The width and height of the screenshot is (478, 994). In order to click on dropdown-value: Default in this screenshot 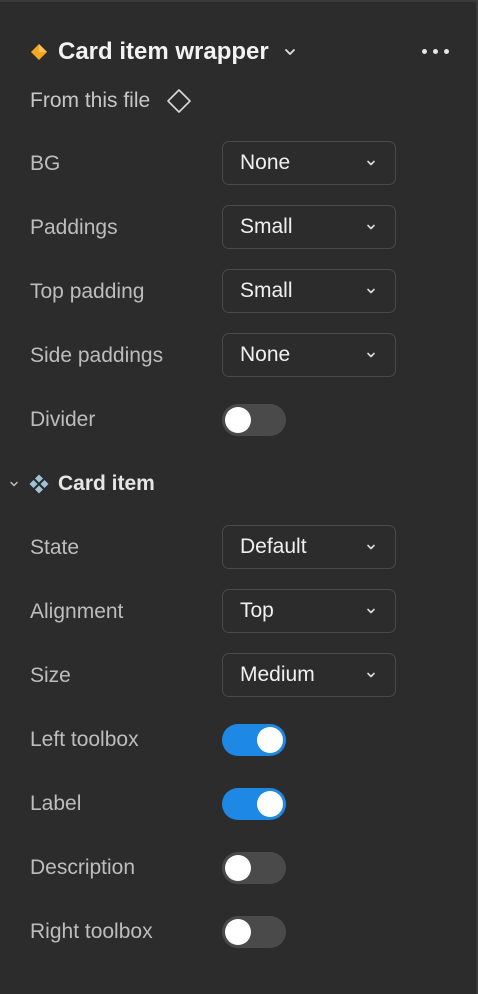, I will do `click(273, 546)`.